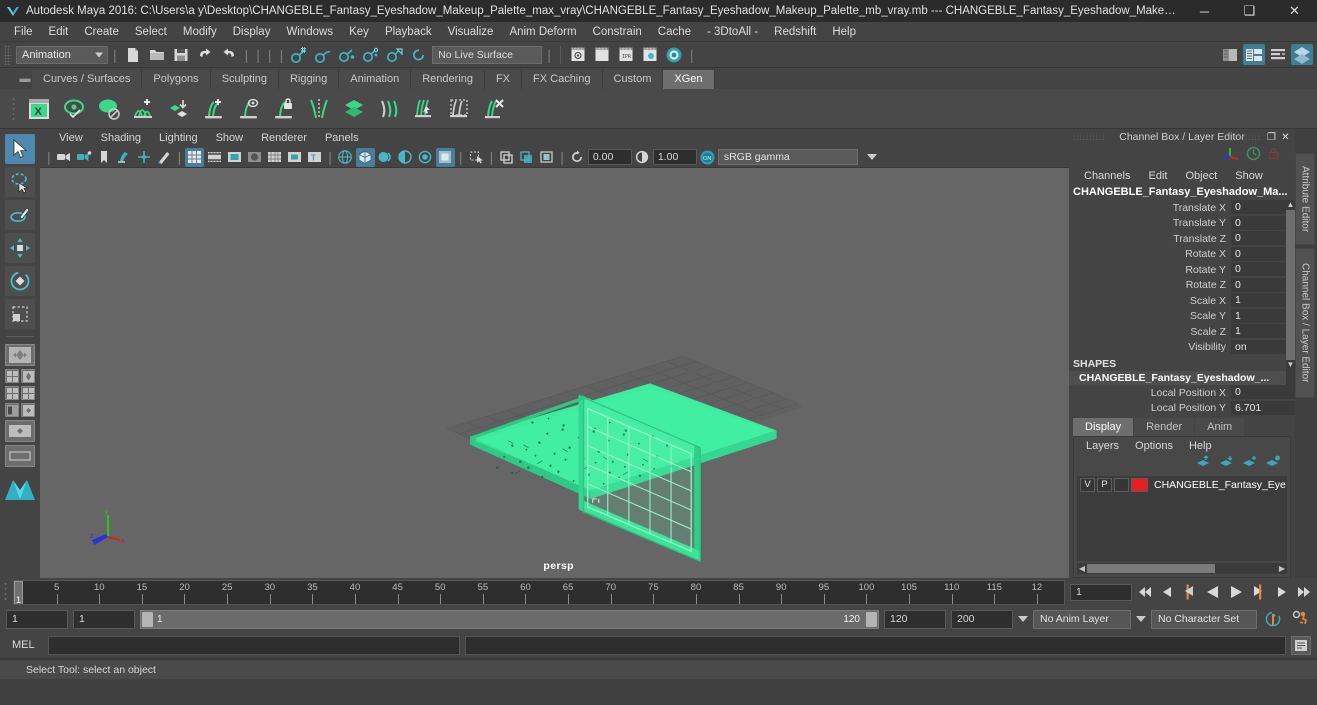  Describe the element at coordinates (164, 157) in the screenshot. I see `grease-pencil-icon` at that location.